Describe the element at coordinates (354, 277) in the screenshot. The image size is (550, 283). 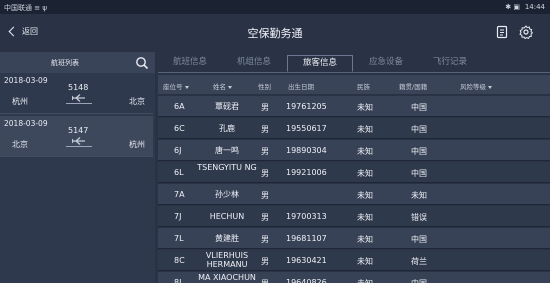
I see `table-row: 8J MA XIAOCHUN 男 19640826 未知 中国` at that location.